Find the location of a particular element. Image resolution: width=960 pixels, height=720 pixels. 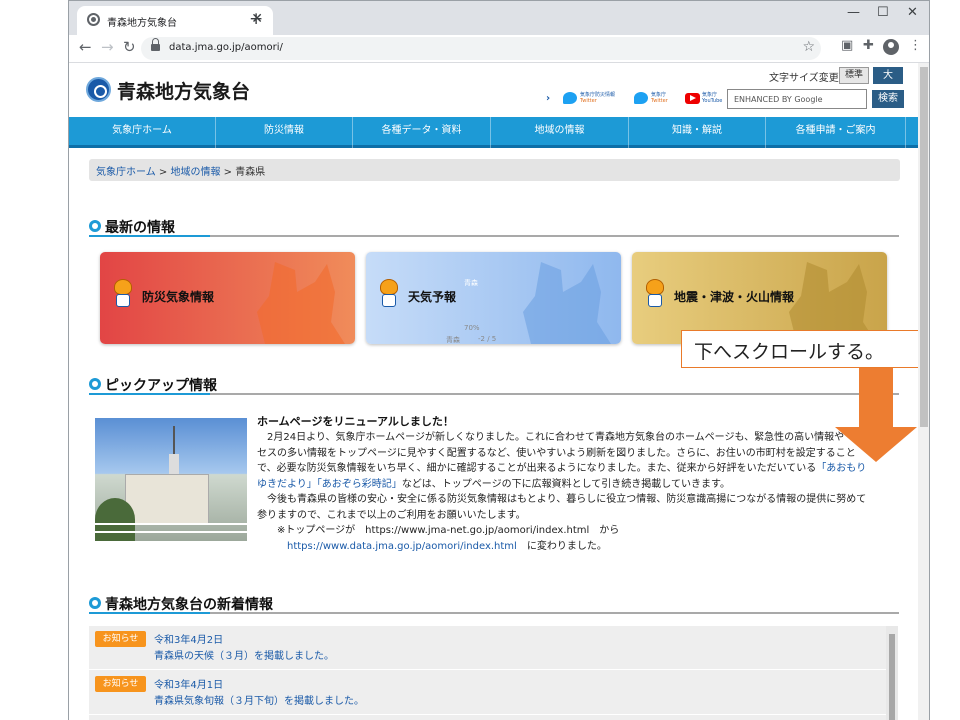

office-photo is located at coordinates (171, 479).